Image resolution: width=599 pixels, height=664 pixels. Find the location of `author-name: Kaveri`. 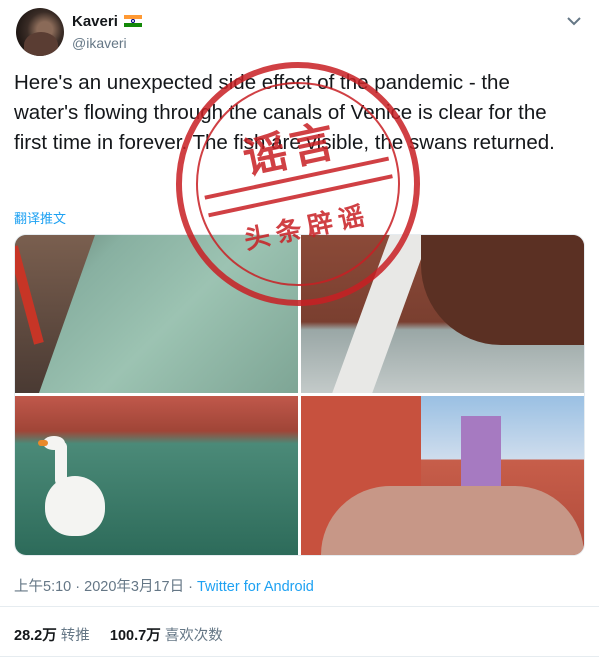

author-name: Kaveri is located at coordinates (107, 21).